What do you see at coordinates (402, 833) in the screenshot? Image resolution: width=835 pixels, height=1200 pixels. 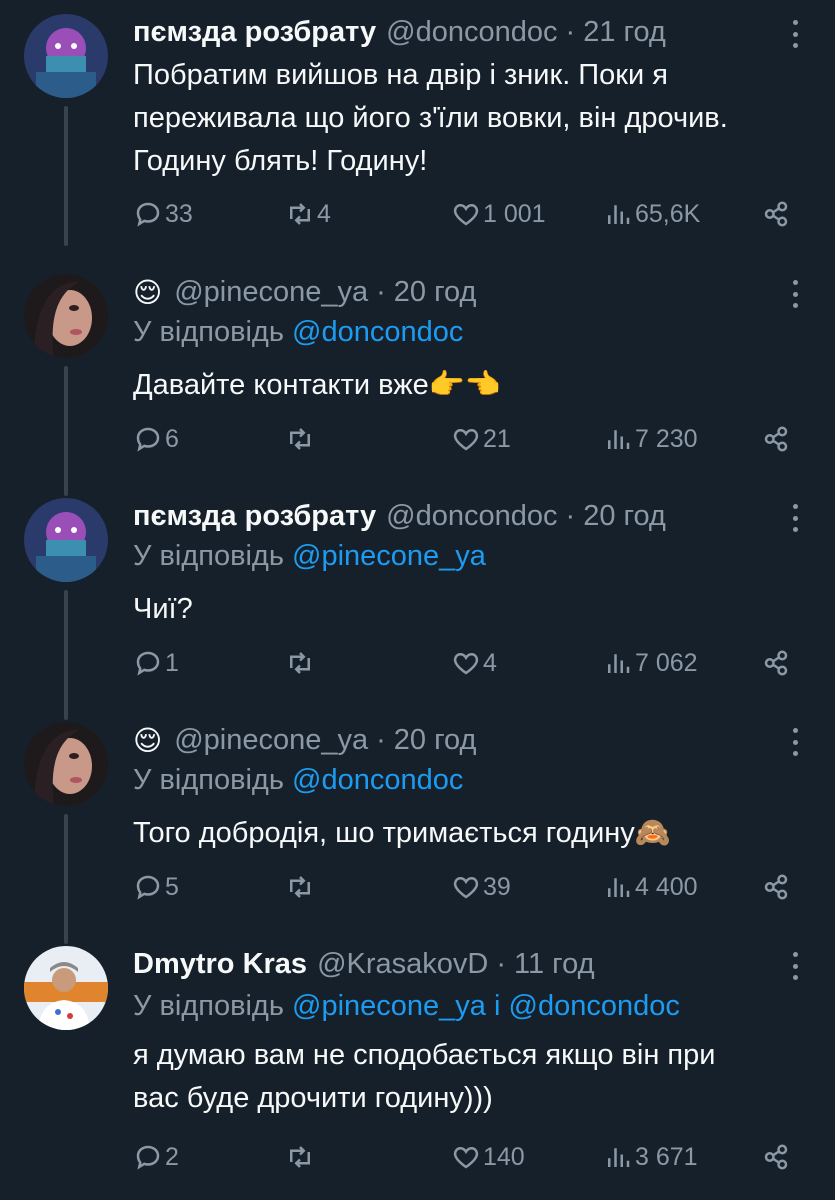 I see `tweet-text-line: Того добродія, шо тримається годину🙈` at bounding box center [402, 833].